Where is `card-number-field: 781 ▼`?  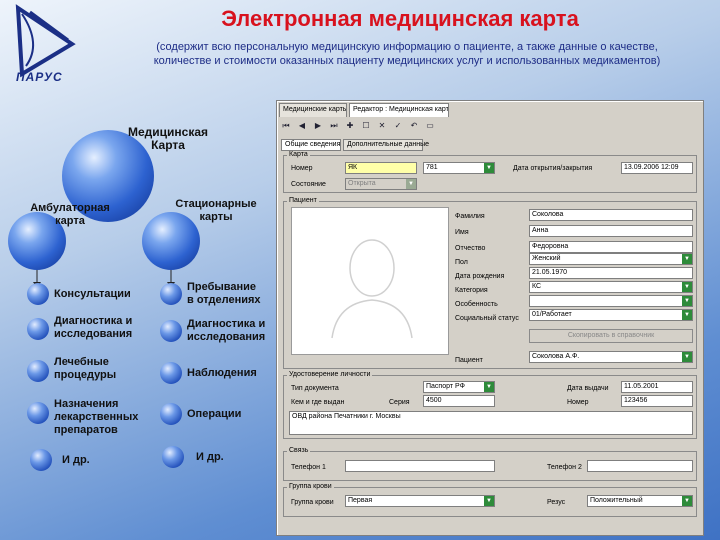 card-number-field: 781 ▼ is located at coordinates (459, 168).